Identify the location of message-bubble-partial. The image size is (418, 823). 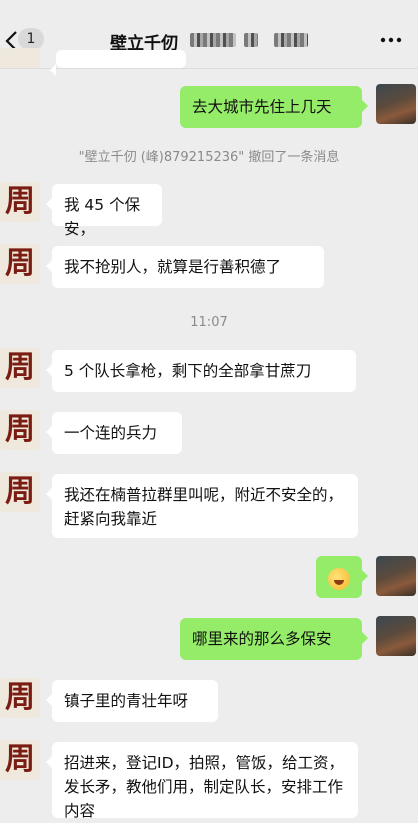
(118, 63).